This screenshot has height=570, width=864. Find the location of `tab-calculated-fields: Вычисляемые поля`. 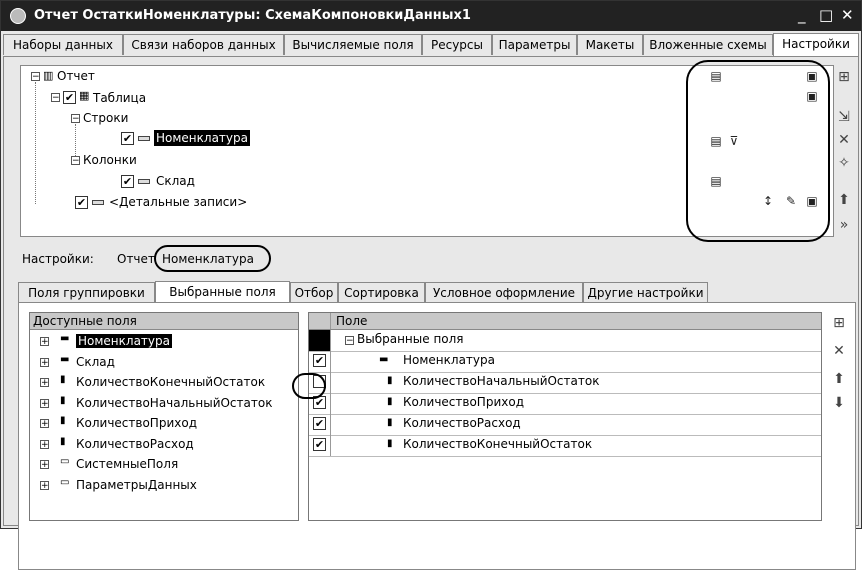

tab-calculated-fields: Вычисляемые поля is located at coordinates (353, 44).